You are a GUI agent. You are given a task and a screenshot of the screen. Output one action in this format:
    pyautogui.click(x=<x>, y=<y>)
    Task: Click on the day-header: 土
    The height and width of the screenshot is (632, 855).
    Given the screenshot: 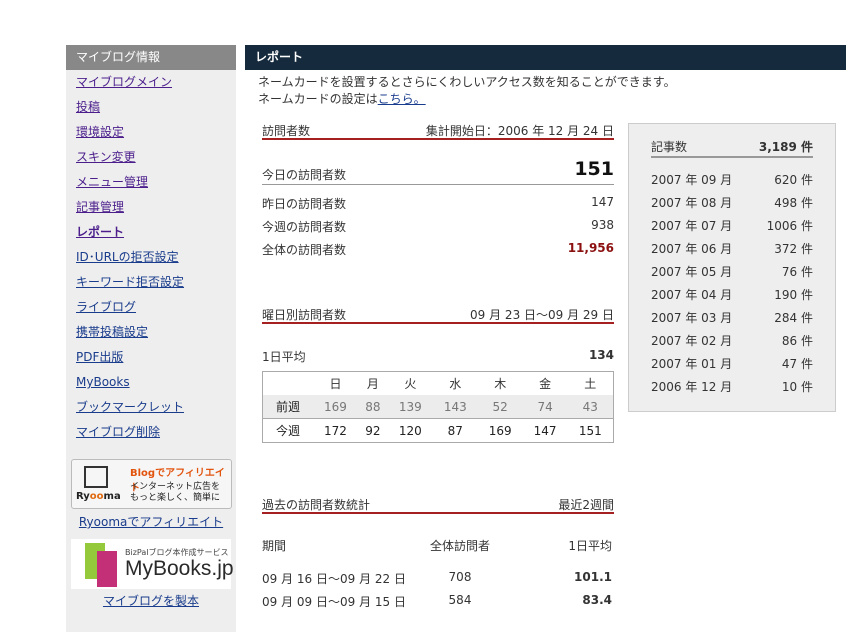 What is the action you would take?
    pyautogui.click(x=590, y=383)
    